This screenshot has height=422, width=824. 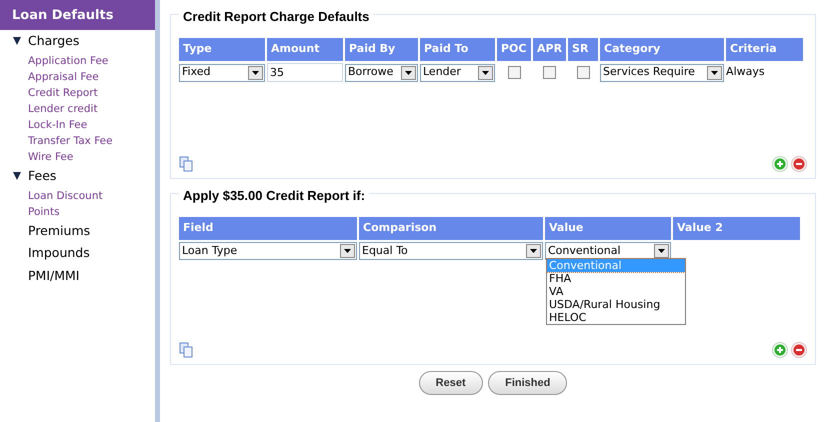 What do you see at coordinates (77, 60) in the screenshot?
I see `sidebar-link: Application Fee` at bounding box center [77, 60].